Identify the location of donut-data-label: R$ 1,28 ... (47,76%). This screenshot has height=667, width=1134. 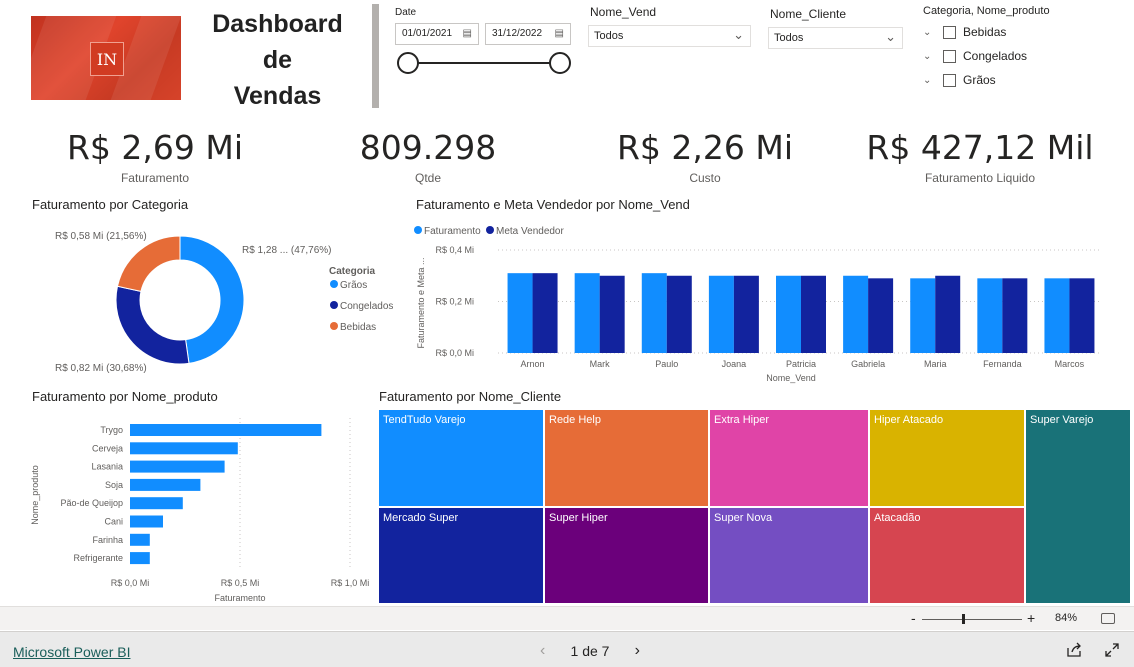
(287, 250).